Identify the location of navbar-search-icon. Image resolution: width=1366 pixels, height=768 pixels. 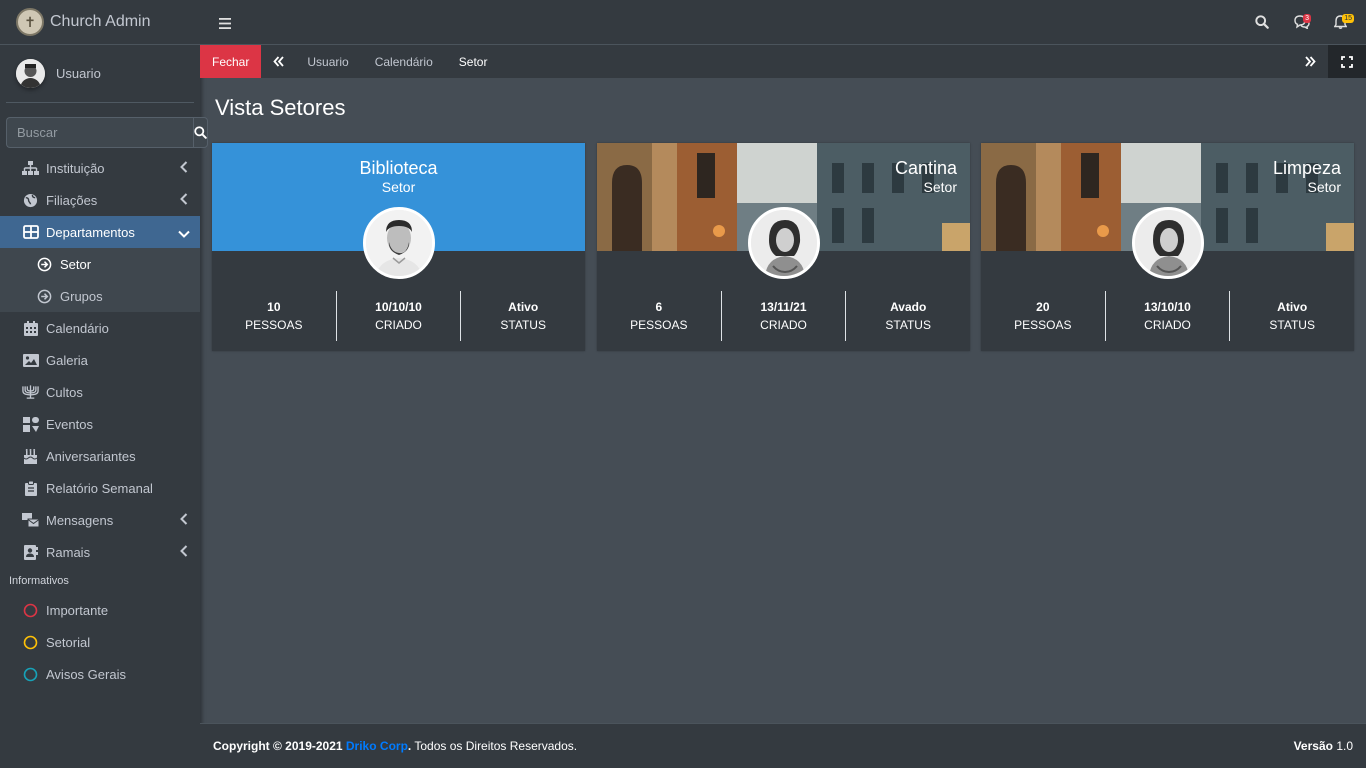
(1262, 24).